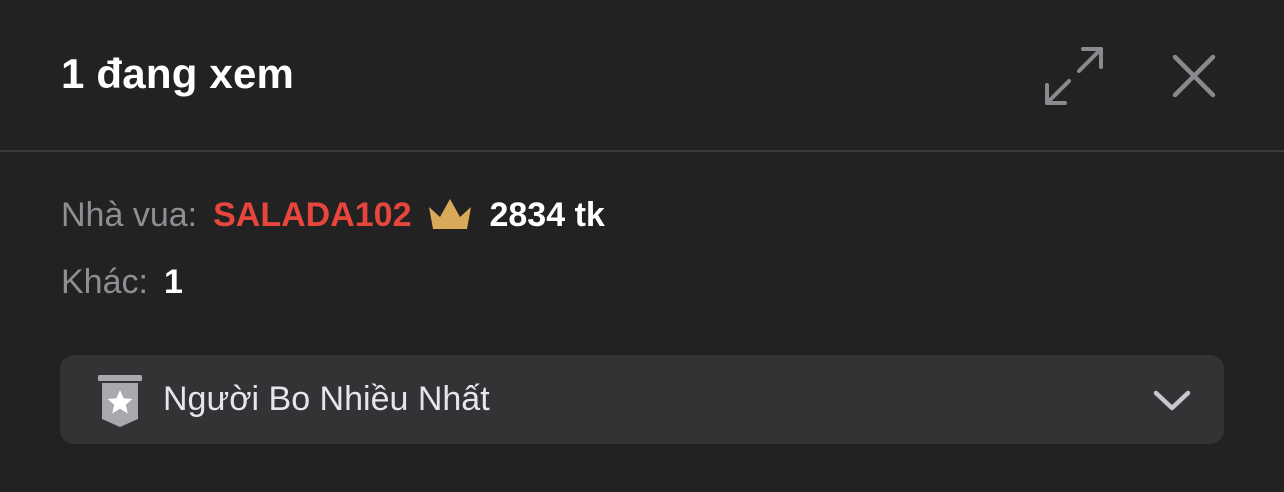 This screenshot has height=492, width=1284. I want to click on others-row: Khác: 1, so click(122, 282).